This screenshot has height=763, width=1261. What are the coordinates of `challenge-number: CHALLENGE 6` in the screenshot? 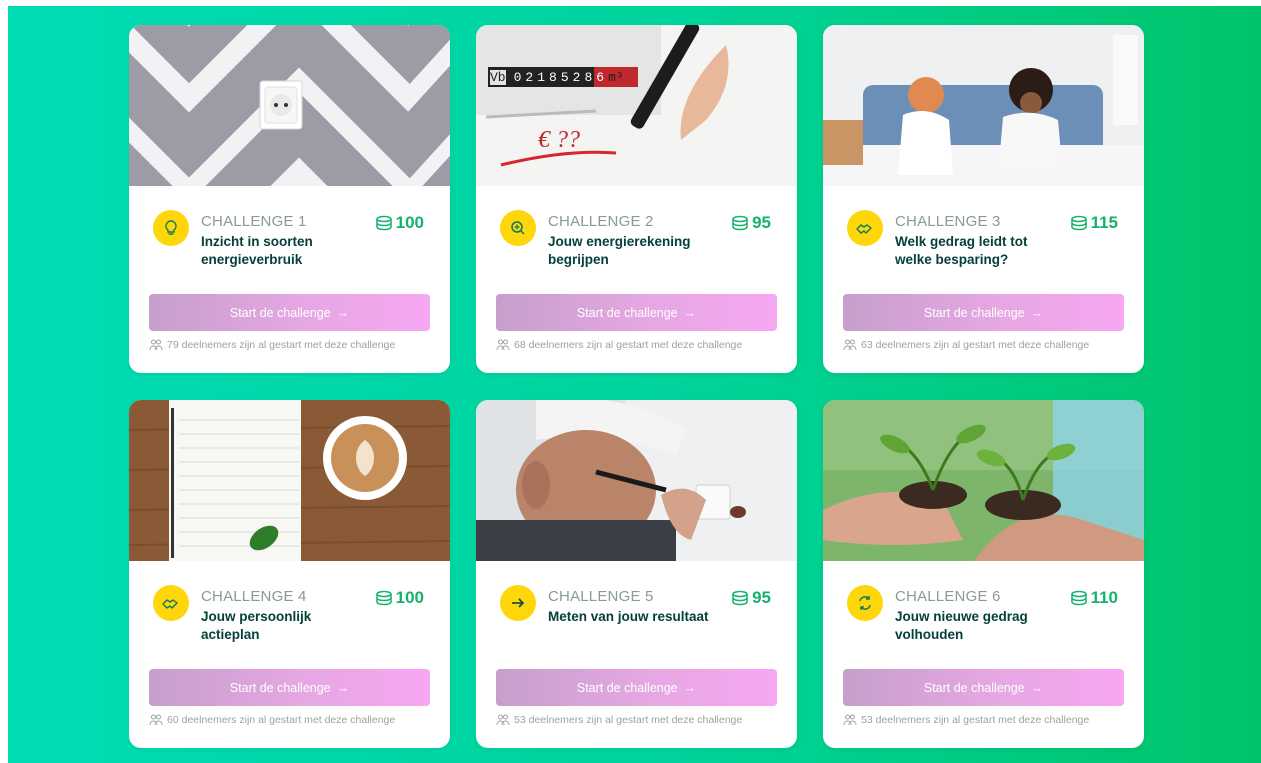 It's located at (948, 596).